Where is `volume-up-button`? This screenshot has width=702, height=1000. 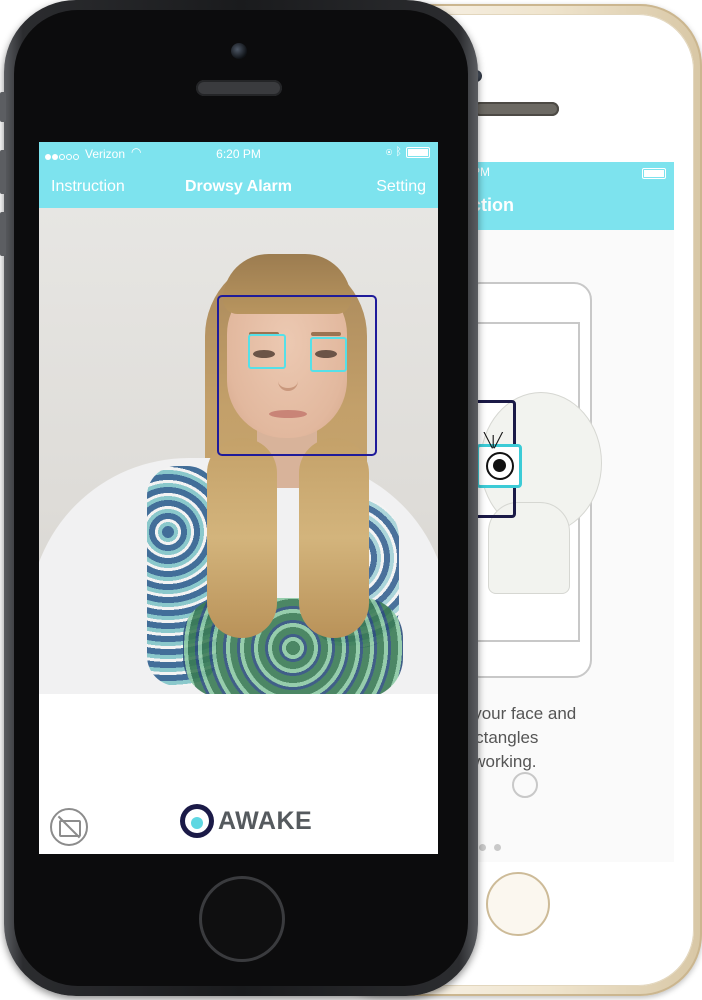 volume-up-button is located at coordinates (3, 172).